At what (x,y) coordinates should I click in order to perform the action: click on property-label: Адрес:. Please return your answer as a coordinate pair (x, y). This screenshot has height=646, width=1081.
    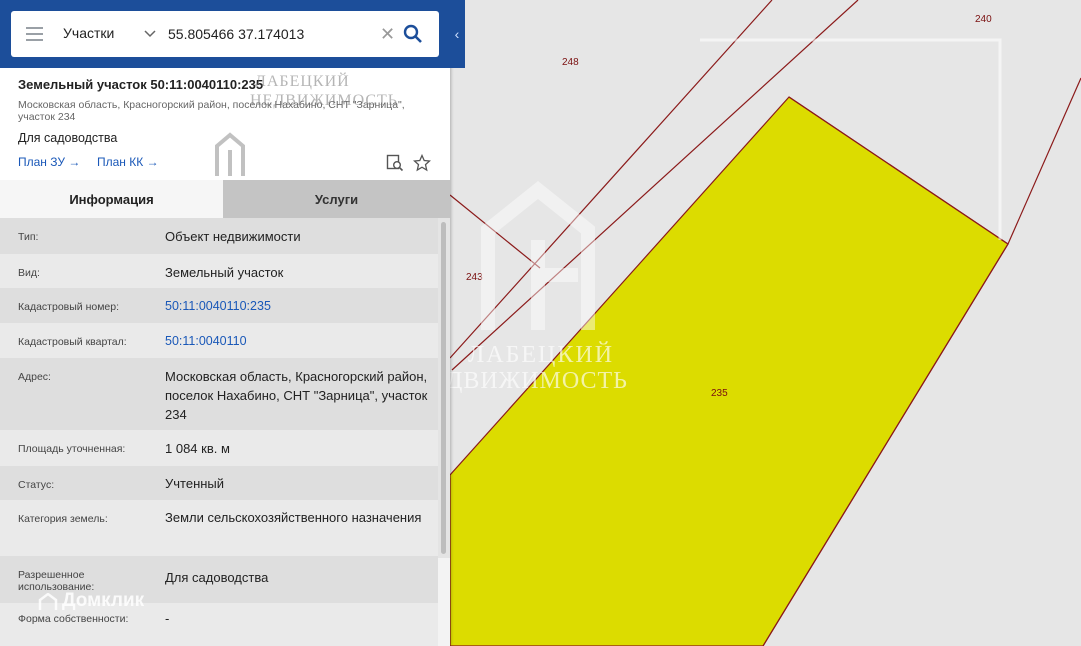
    Looking at the image, I should click on (34, 377).